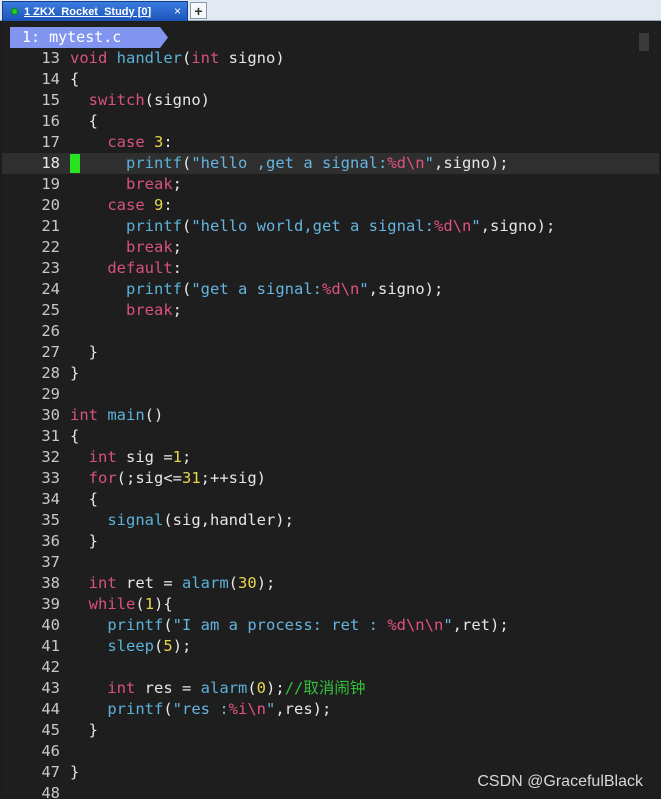 This screenshot has height=799, width=661. I want to click on code-line: 33 for(;sig<=31;++sig), so click(330, 478).